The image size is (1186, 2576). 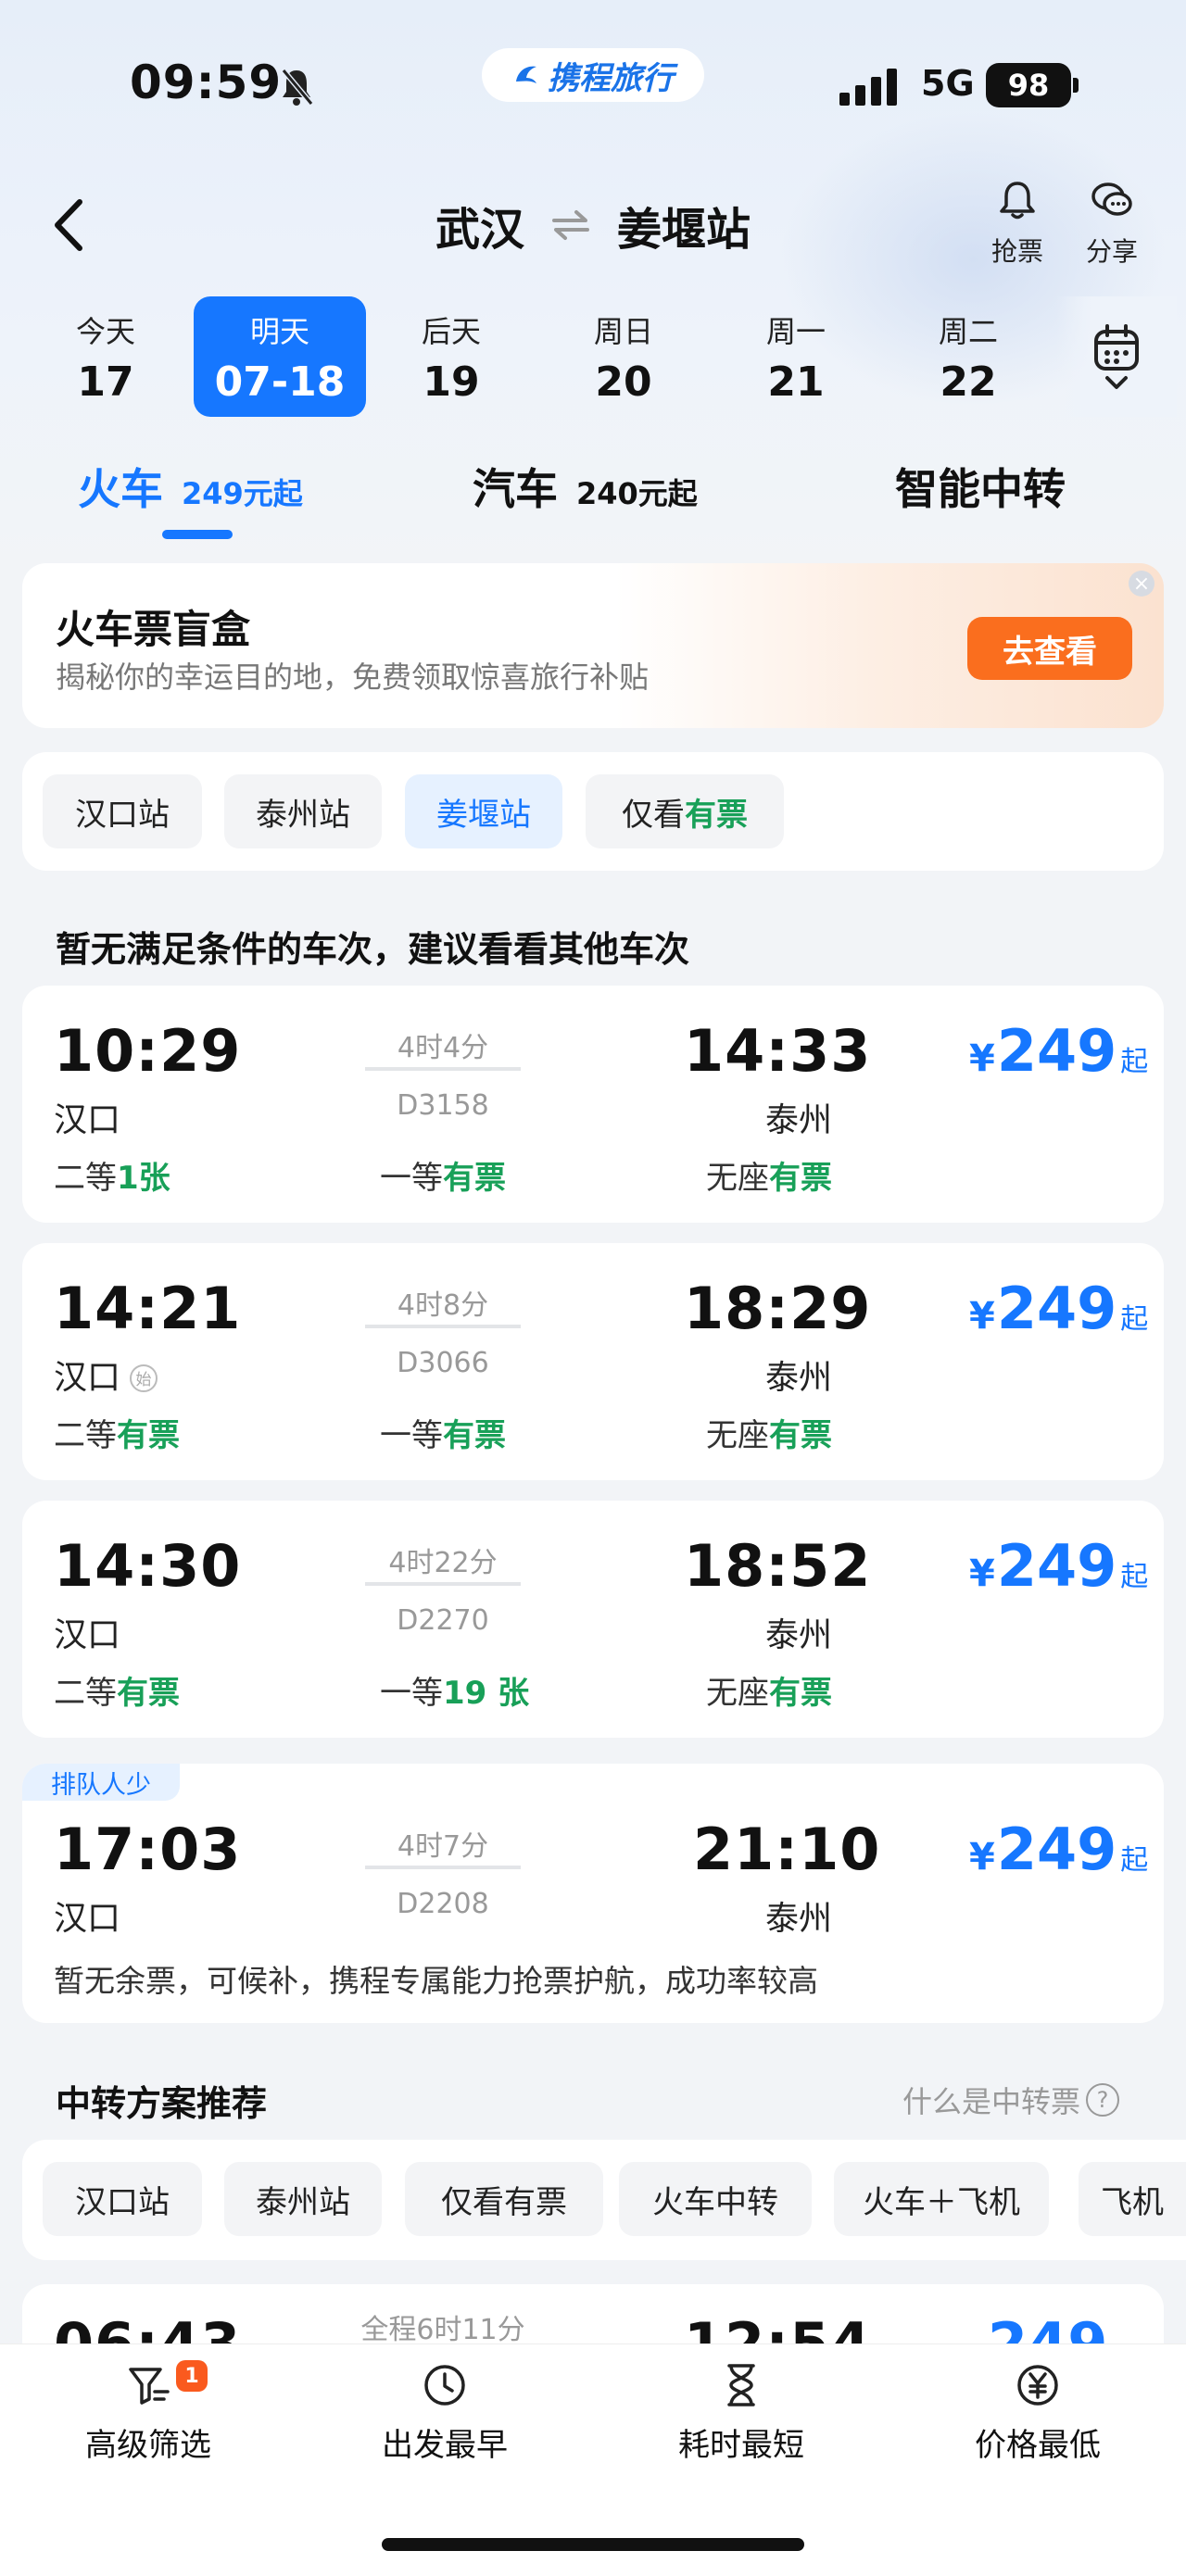 I want to click on seat-second-class: 二等有票, so click(x=117, y=1690).